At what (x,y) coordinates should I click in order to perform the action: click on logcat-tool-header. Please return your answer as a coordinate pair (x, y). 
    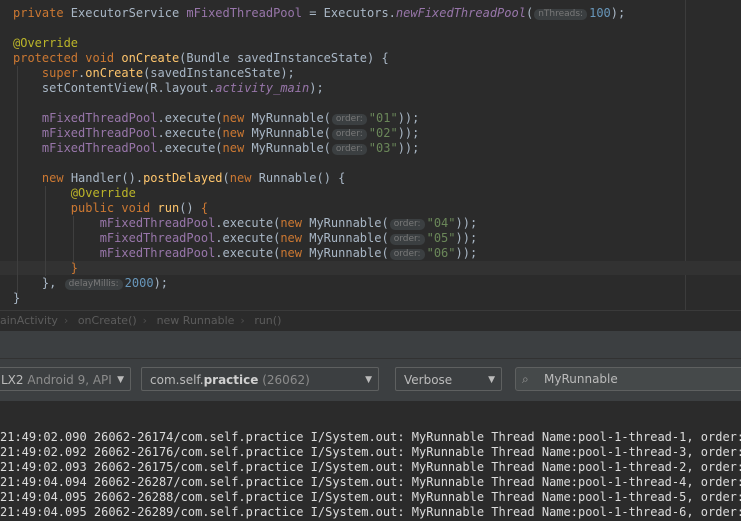
    Looking at the image, I should click on (370, 345).